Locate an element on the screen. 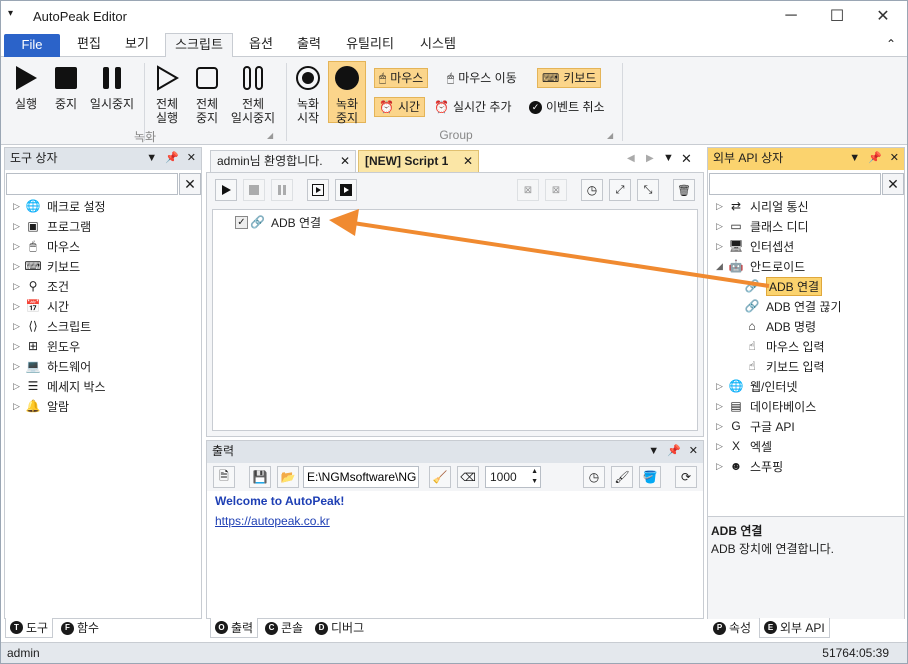  annotation-arrow is located at coordinates (549, 248).